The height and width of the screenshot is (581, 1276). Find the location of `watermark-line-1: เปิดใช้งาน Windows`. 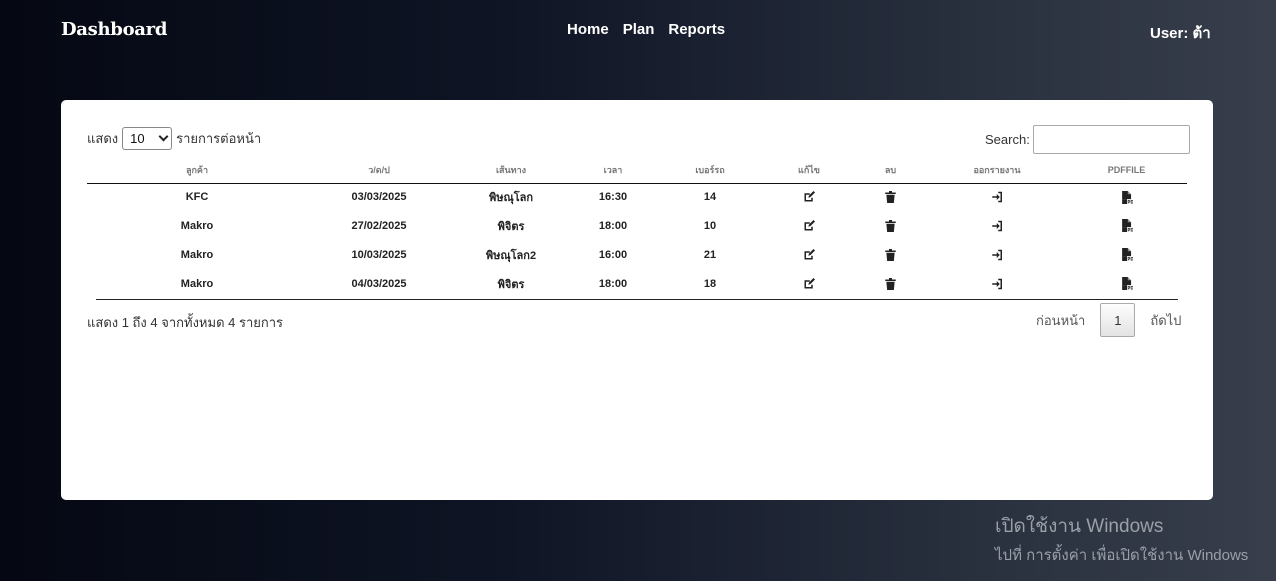

watermark-line-1: เปิดใช้งาน Windows is located at coordinates (1079, 526).